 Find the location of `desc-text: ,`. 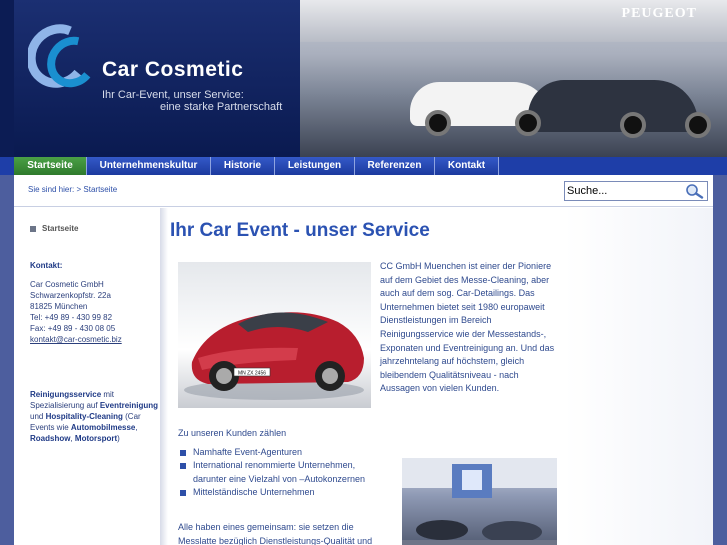

desc-text: , is located at coordinates (136, 427).